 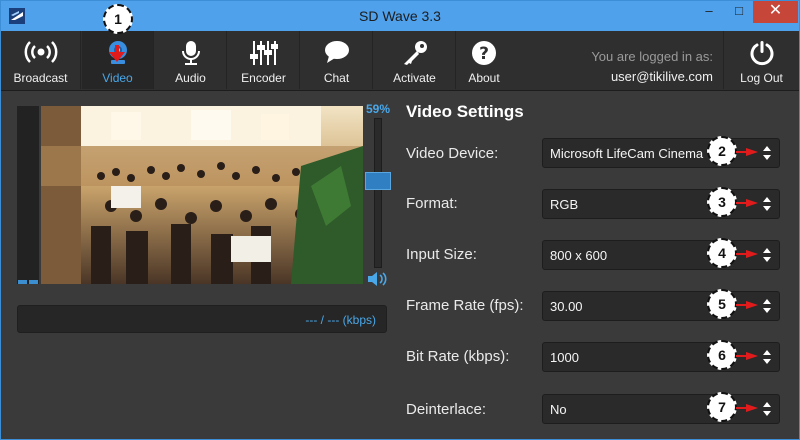 What do you see at coordinates (340, 320) in the screenshot?
I see `bitrate-status-text: --- / --- (kbps)` at bounding box center [340, 320].